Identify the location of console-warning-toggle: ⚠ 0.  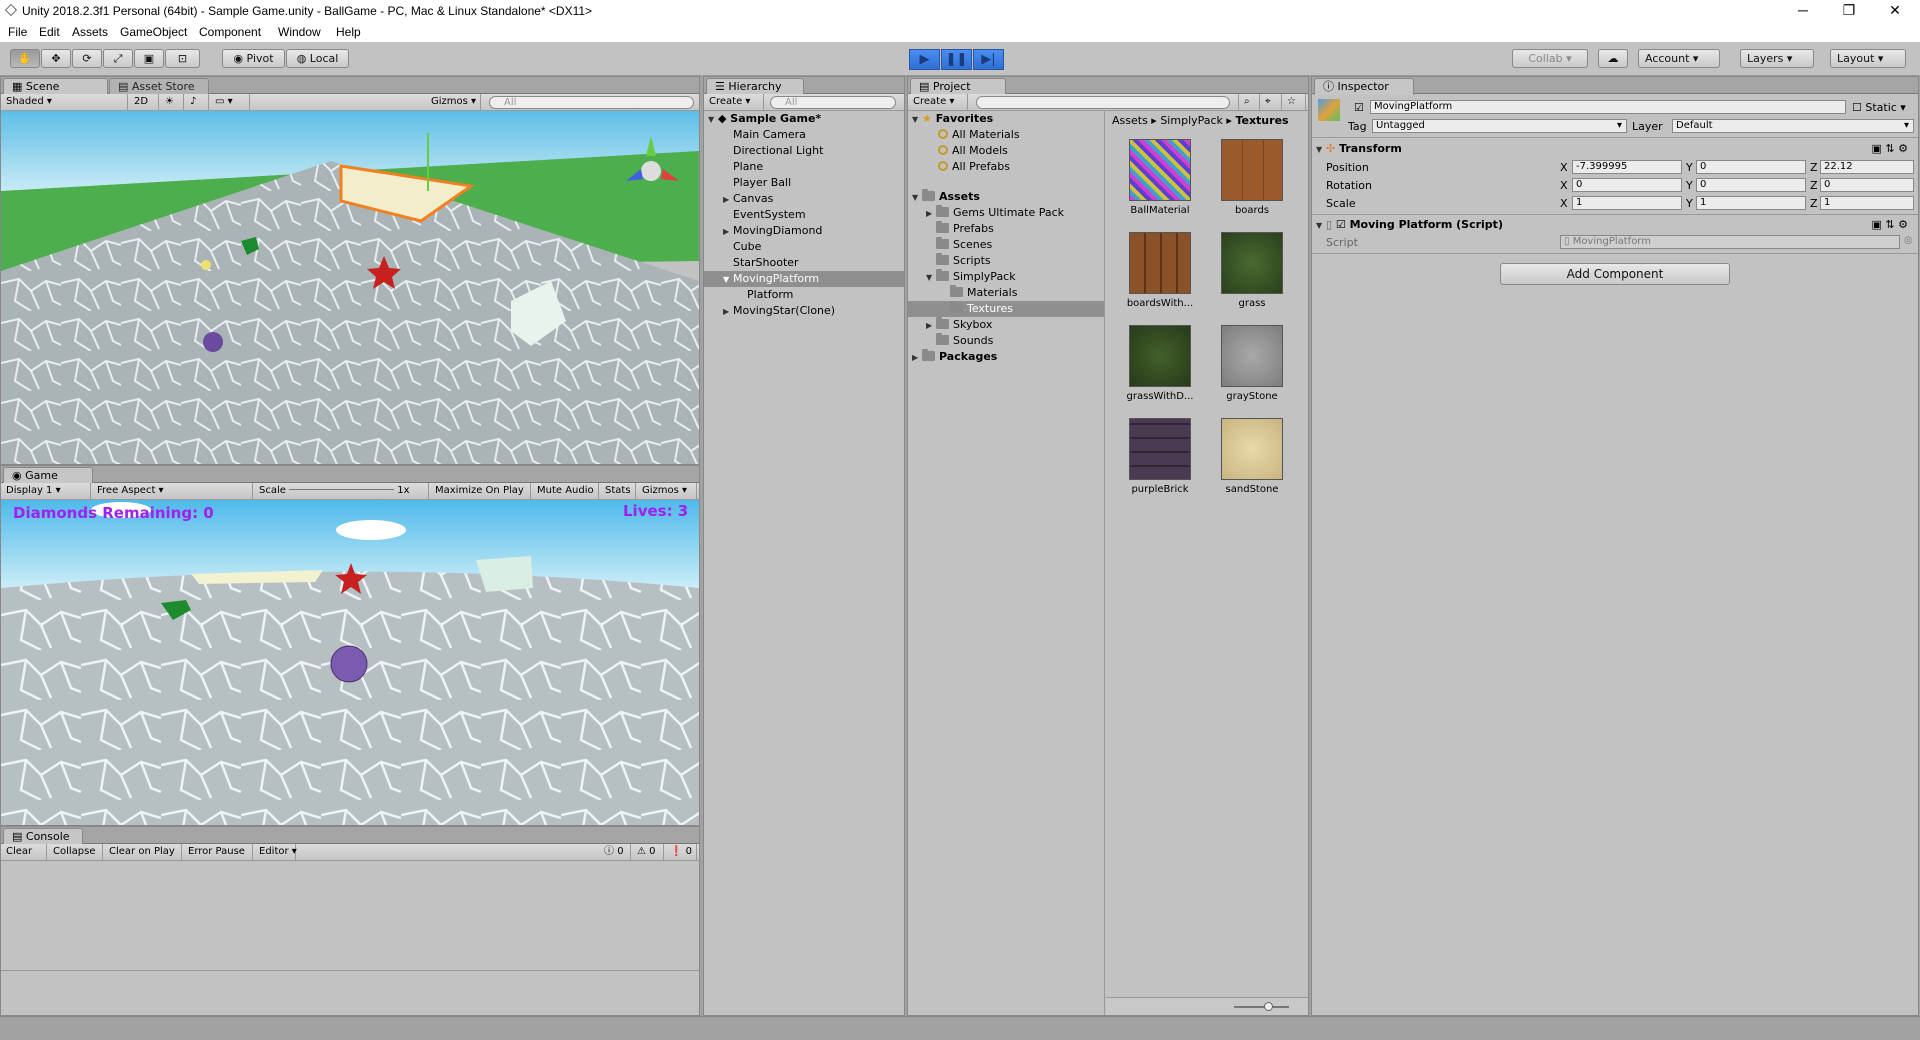
(648, 852).